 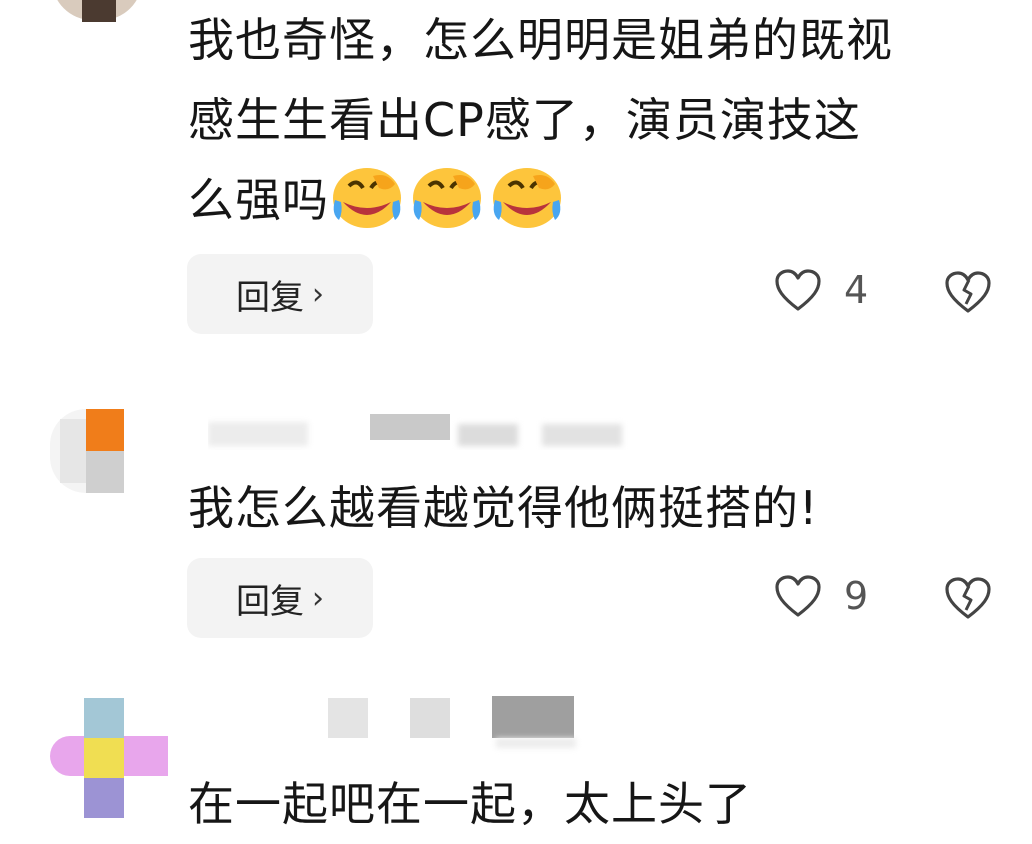 I want to click on comment-line: 感生生看出CP感了，演员演技这, so click(x=524, y=120).